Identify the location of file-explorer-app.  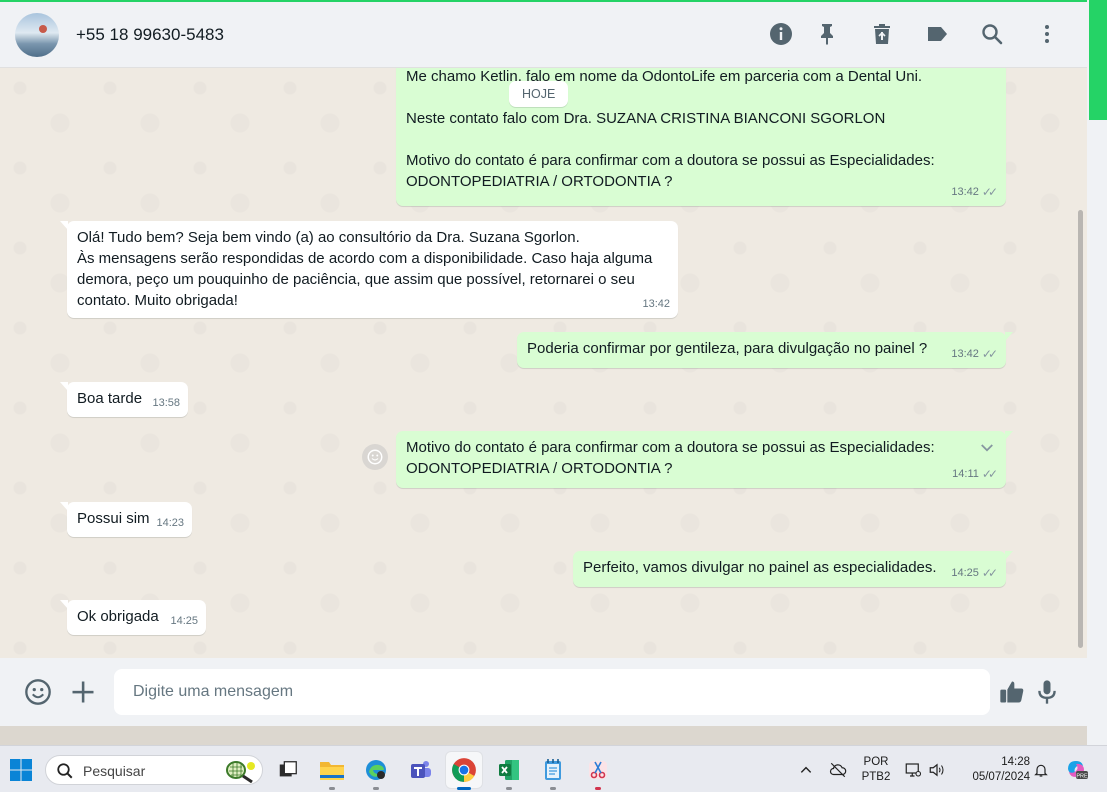
(332, 771).